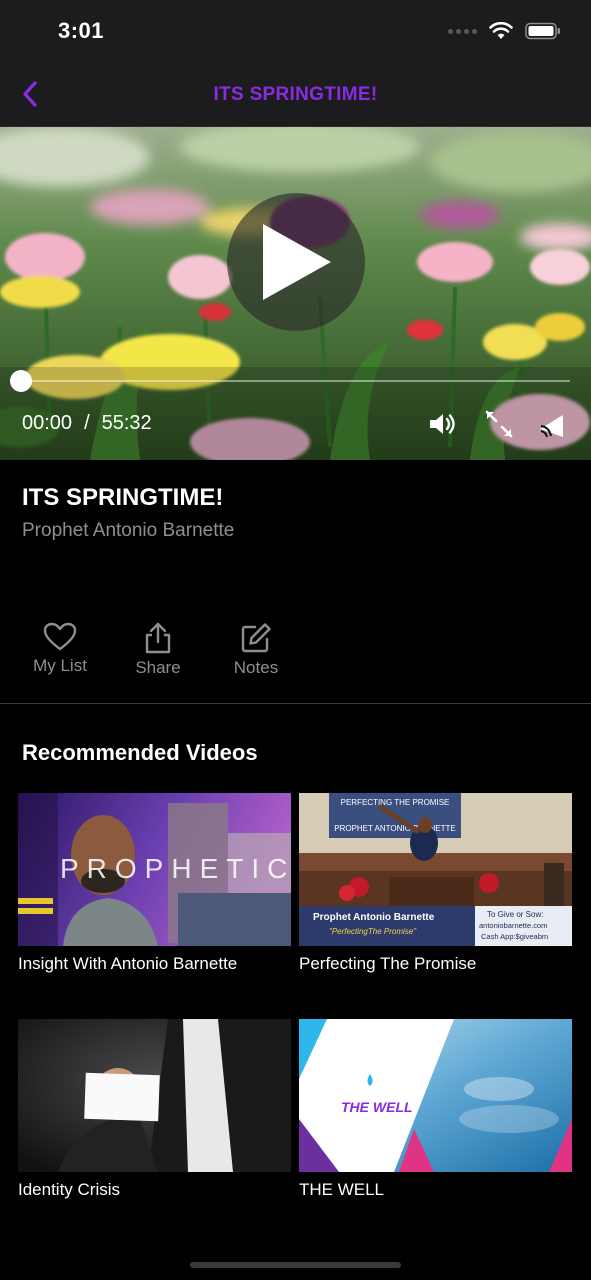 The image size is (591, 1280). I want to click on notes-label: Notes, so click(256, 667).